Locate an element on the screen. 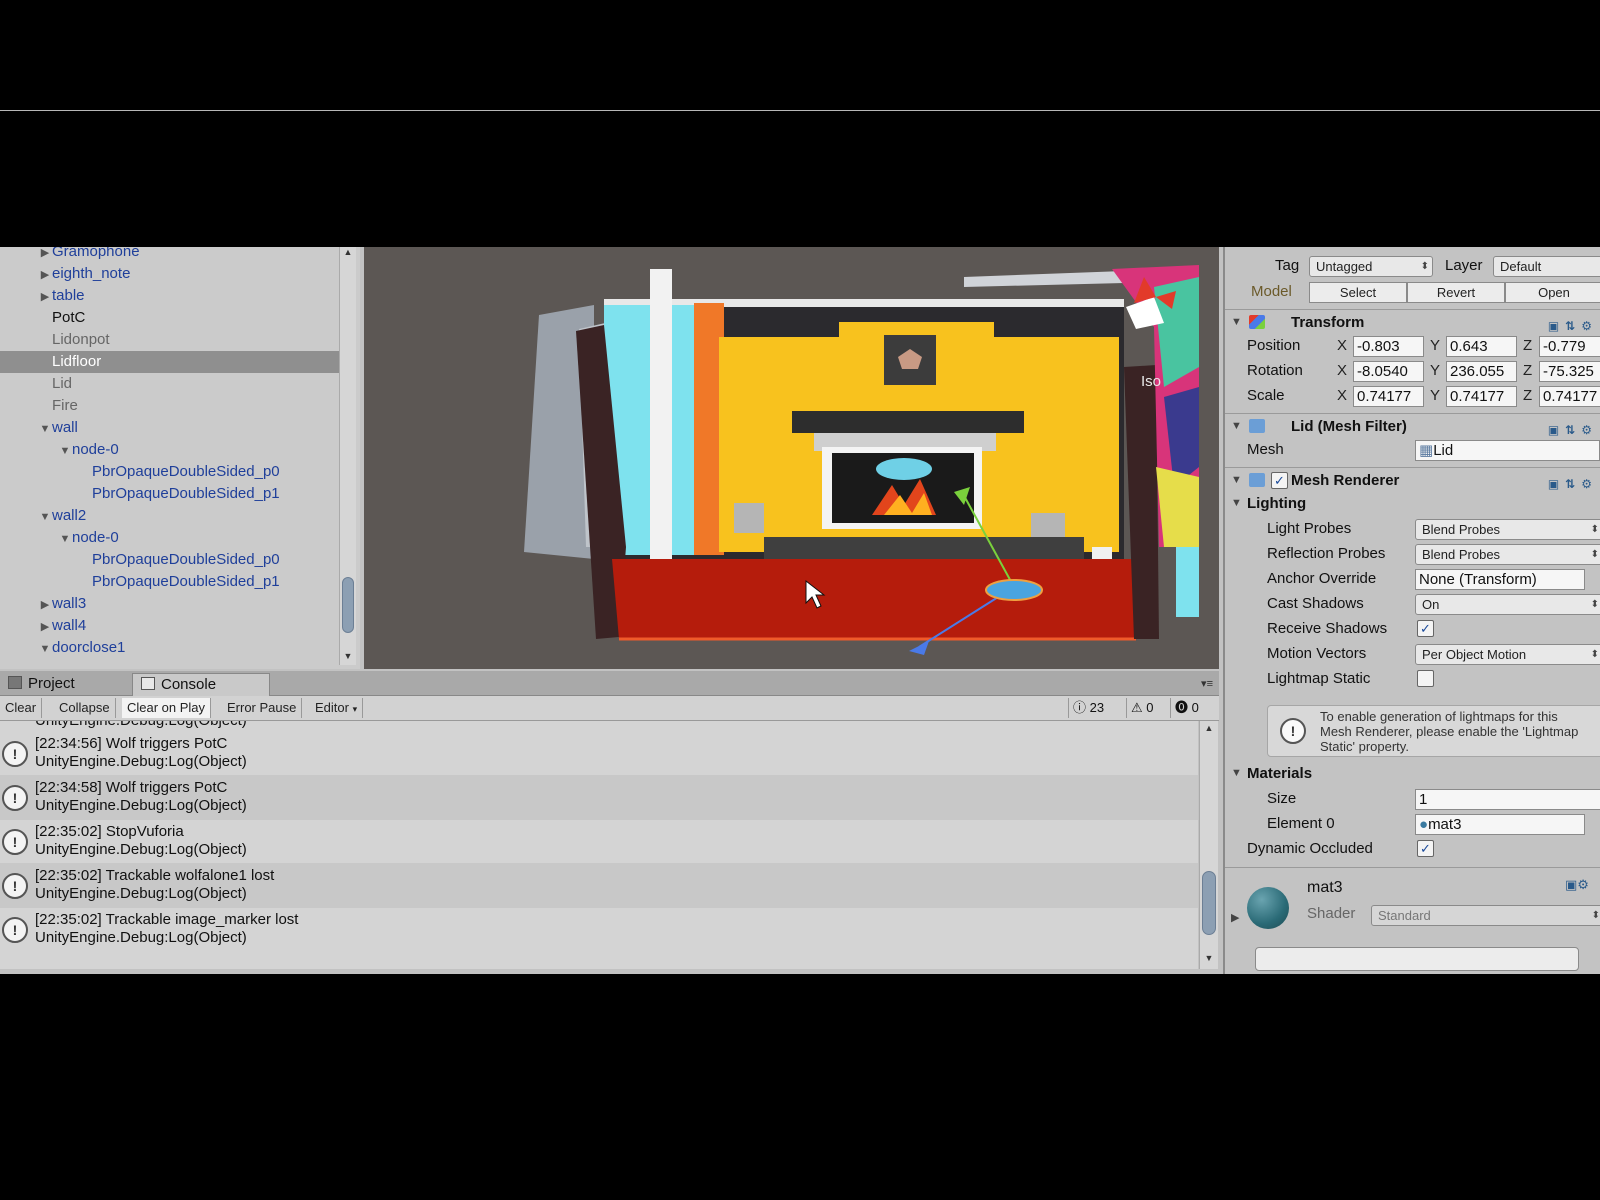  light-probes-dropdown: Blend Probes is located at coordinates (1507, 529).